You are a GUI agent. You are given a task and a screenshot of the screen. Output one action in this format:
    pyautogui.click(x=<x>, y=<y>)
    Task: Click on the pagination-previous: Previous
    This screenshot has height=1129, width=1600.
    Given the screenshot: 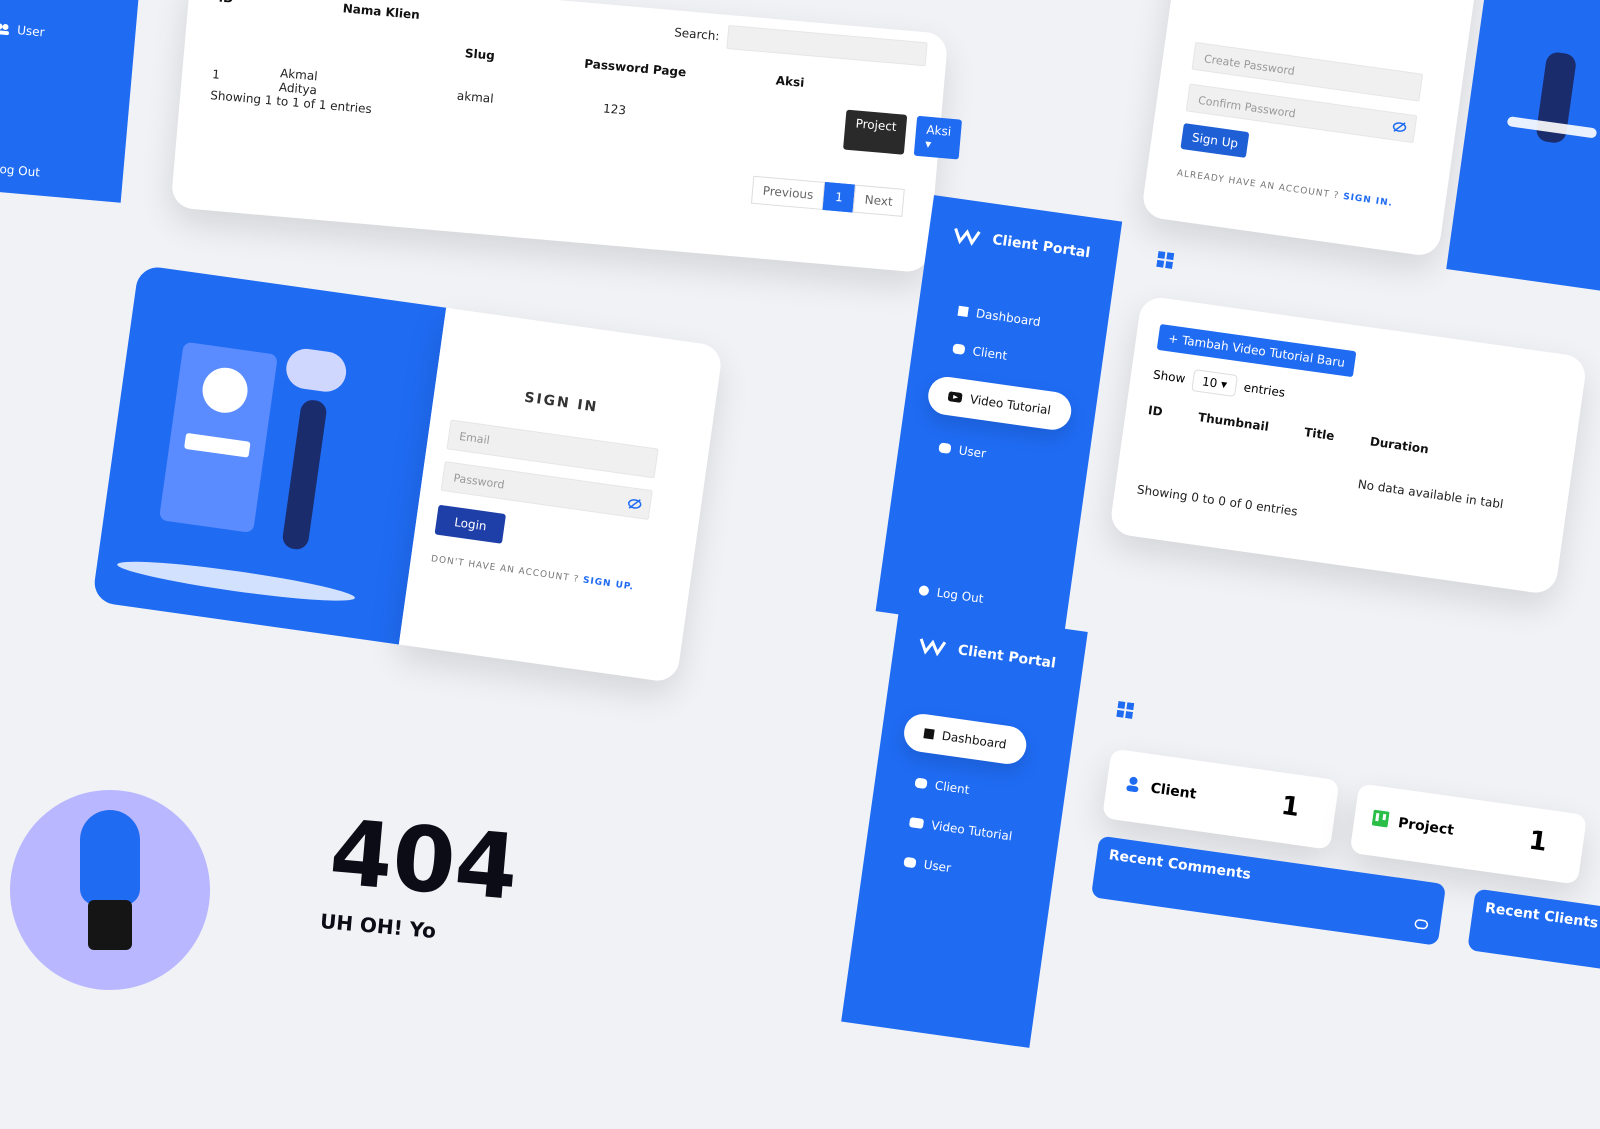 What is the action you would take?
    pyautogui.click(x=788, y=192)
    